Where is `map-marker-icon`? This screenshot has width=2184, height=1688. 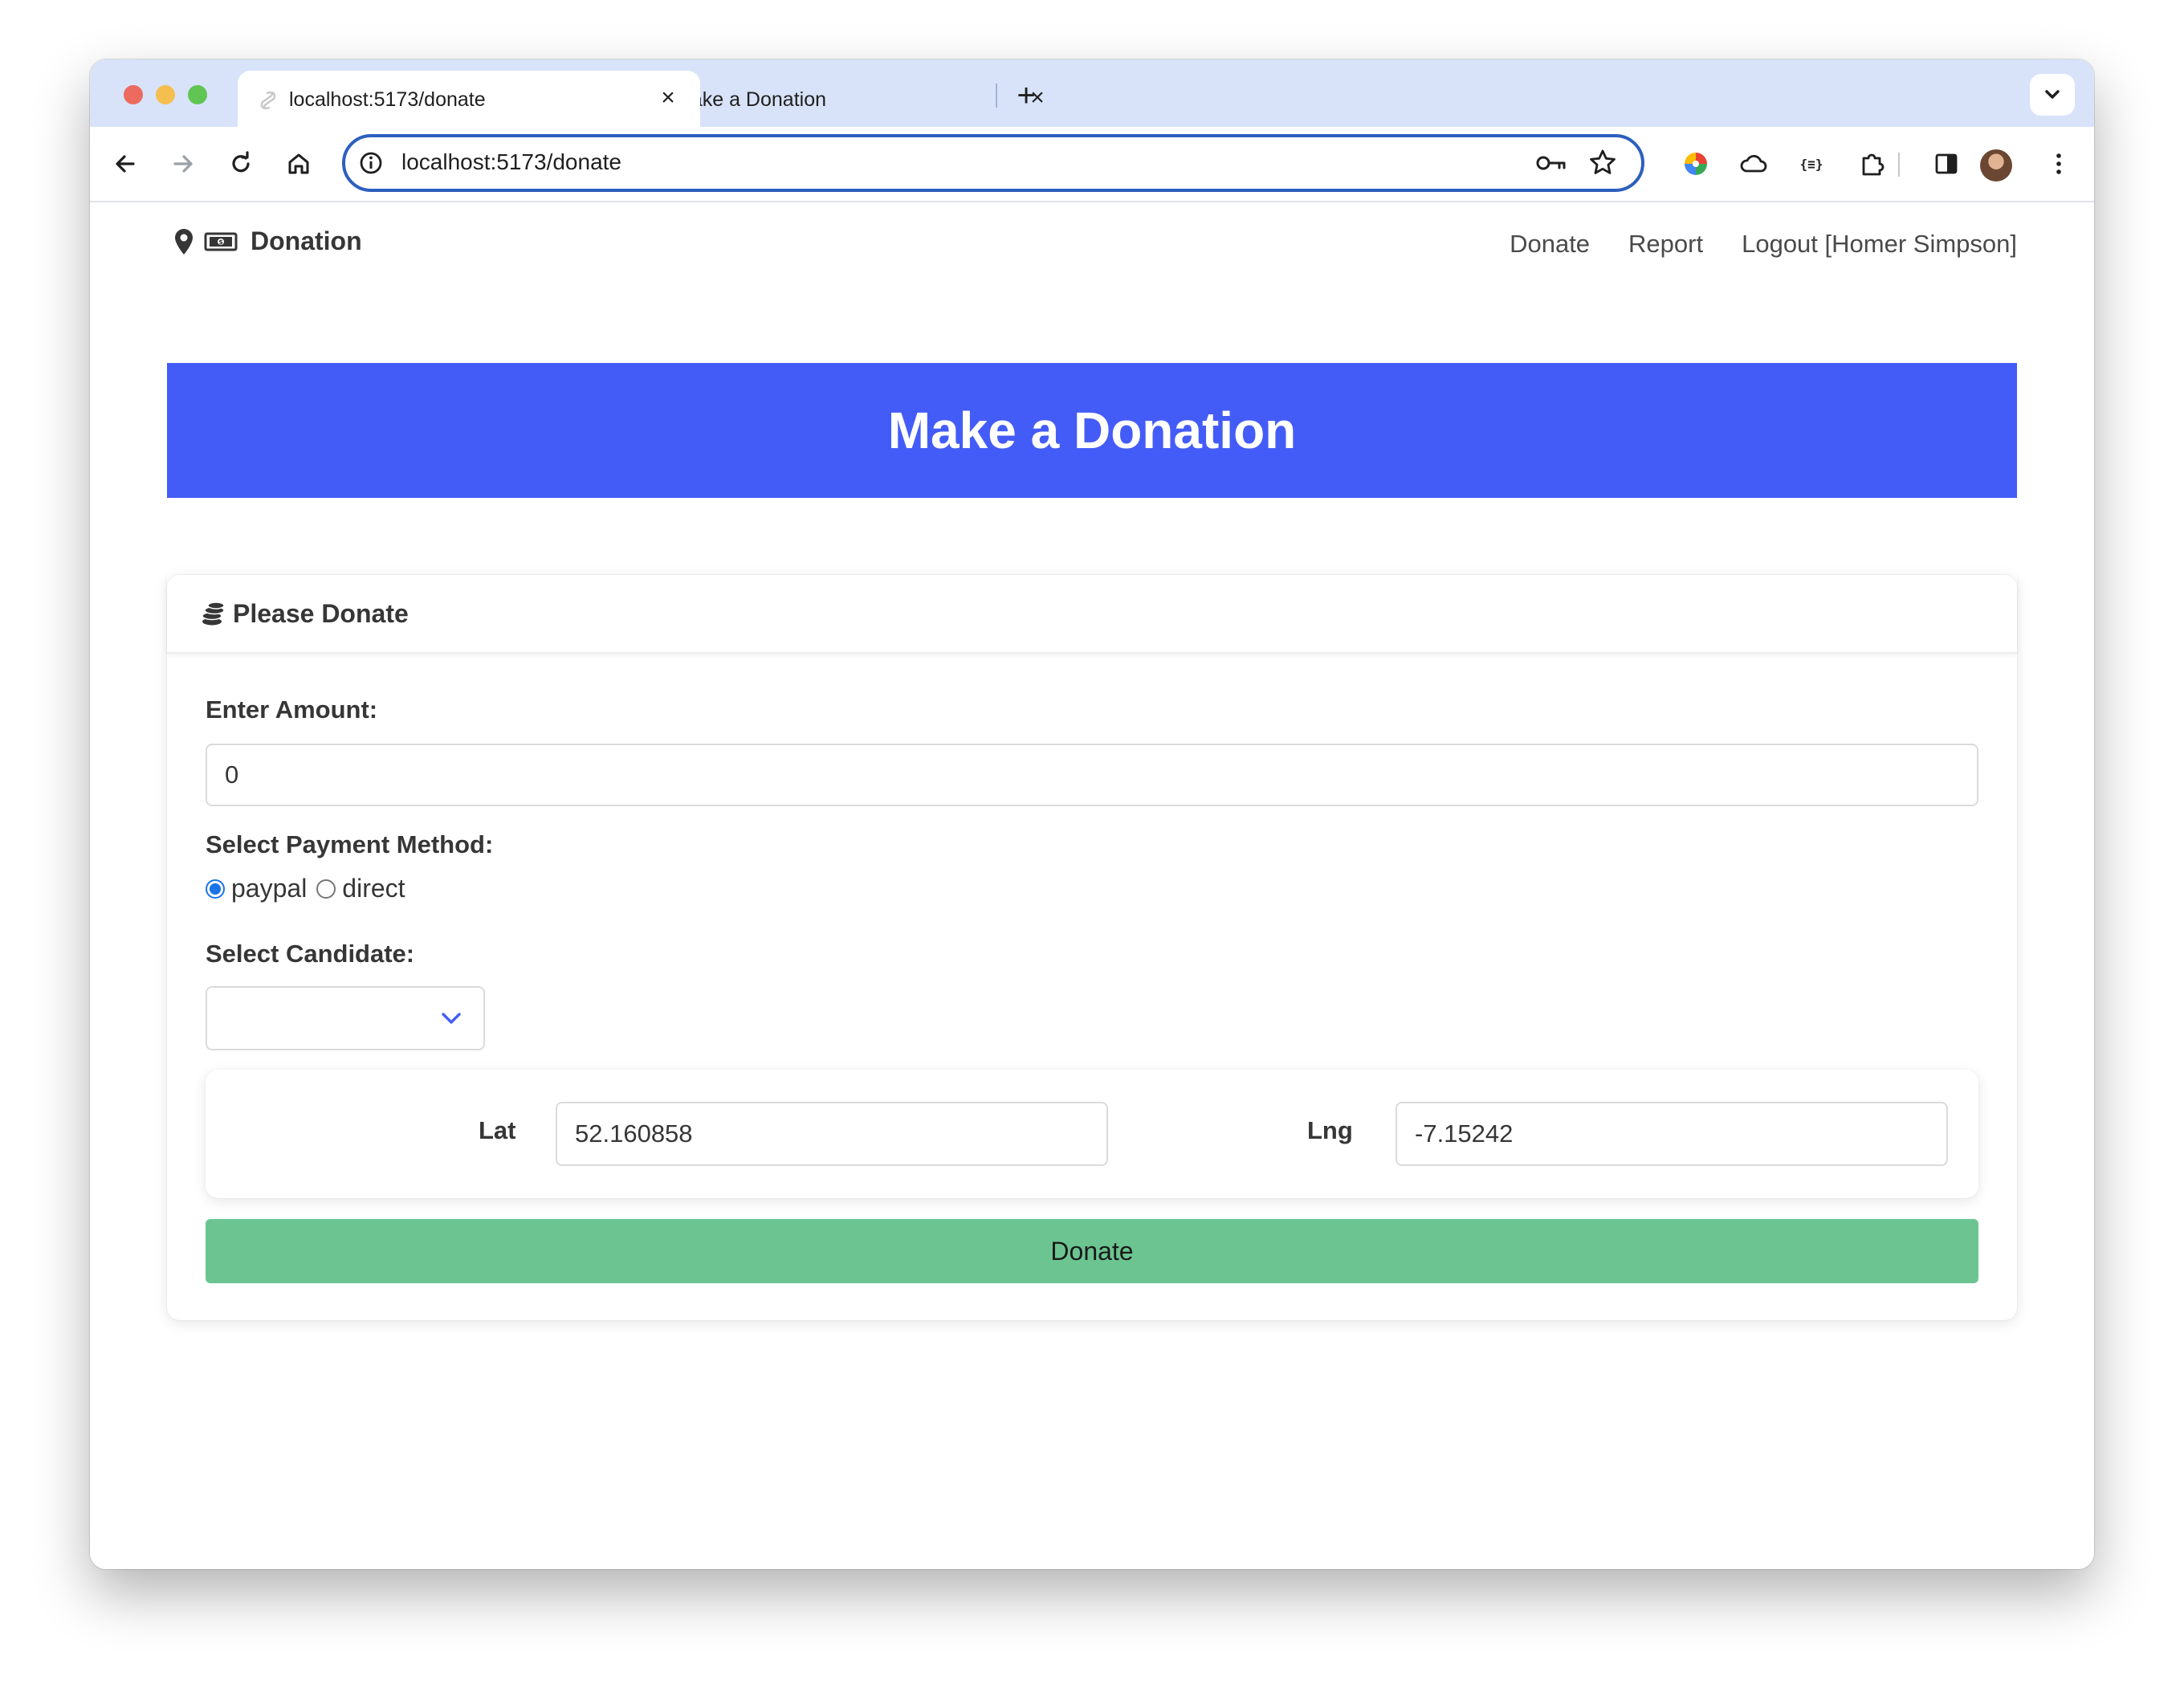 map-marker-icon is located at coordinates (184, 241).